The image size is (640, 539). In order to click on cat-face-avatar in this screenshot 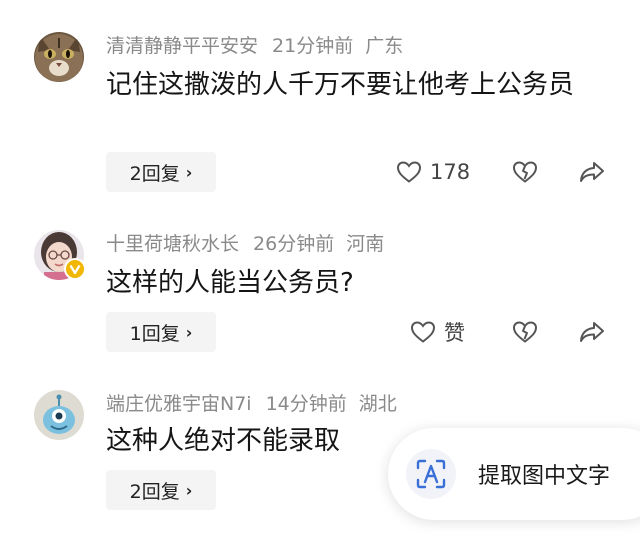, I will do `click(59, 57)`.